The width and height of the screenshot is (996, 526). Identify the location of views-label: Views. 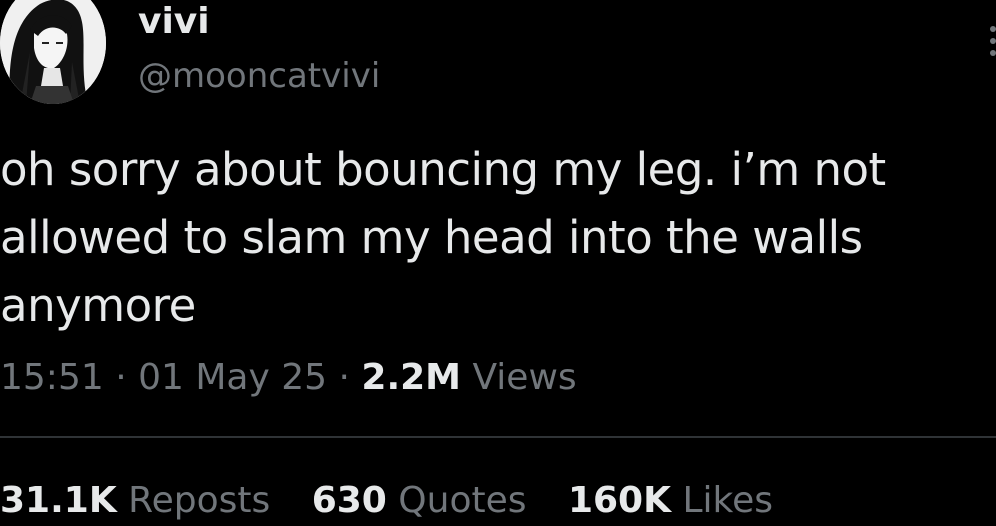
(524, 377).